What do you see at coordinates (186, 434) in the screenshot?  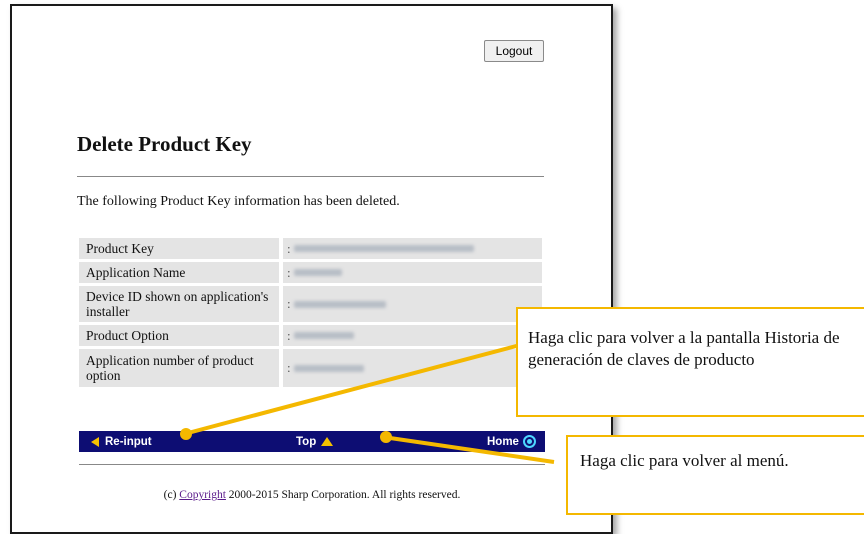 I see `reinput-pointer-dot` at bounding box center [186, 434].